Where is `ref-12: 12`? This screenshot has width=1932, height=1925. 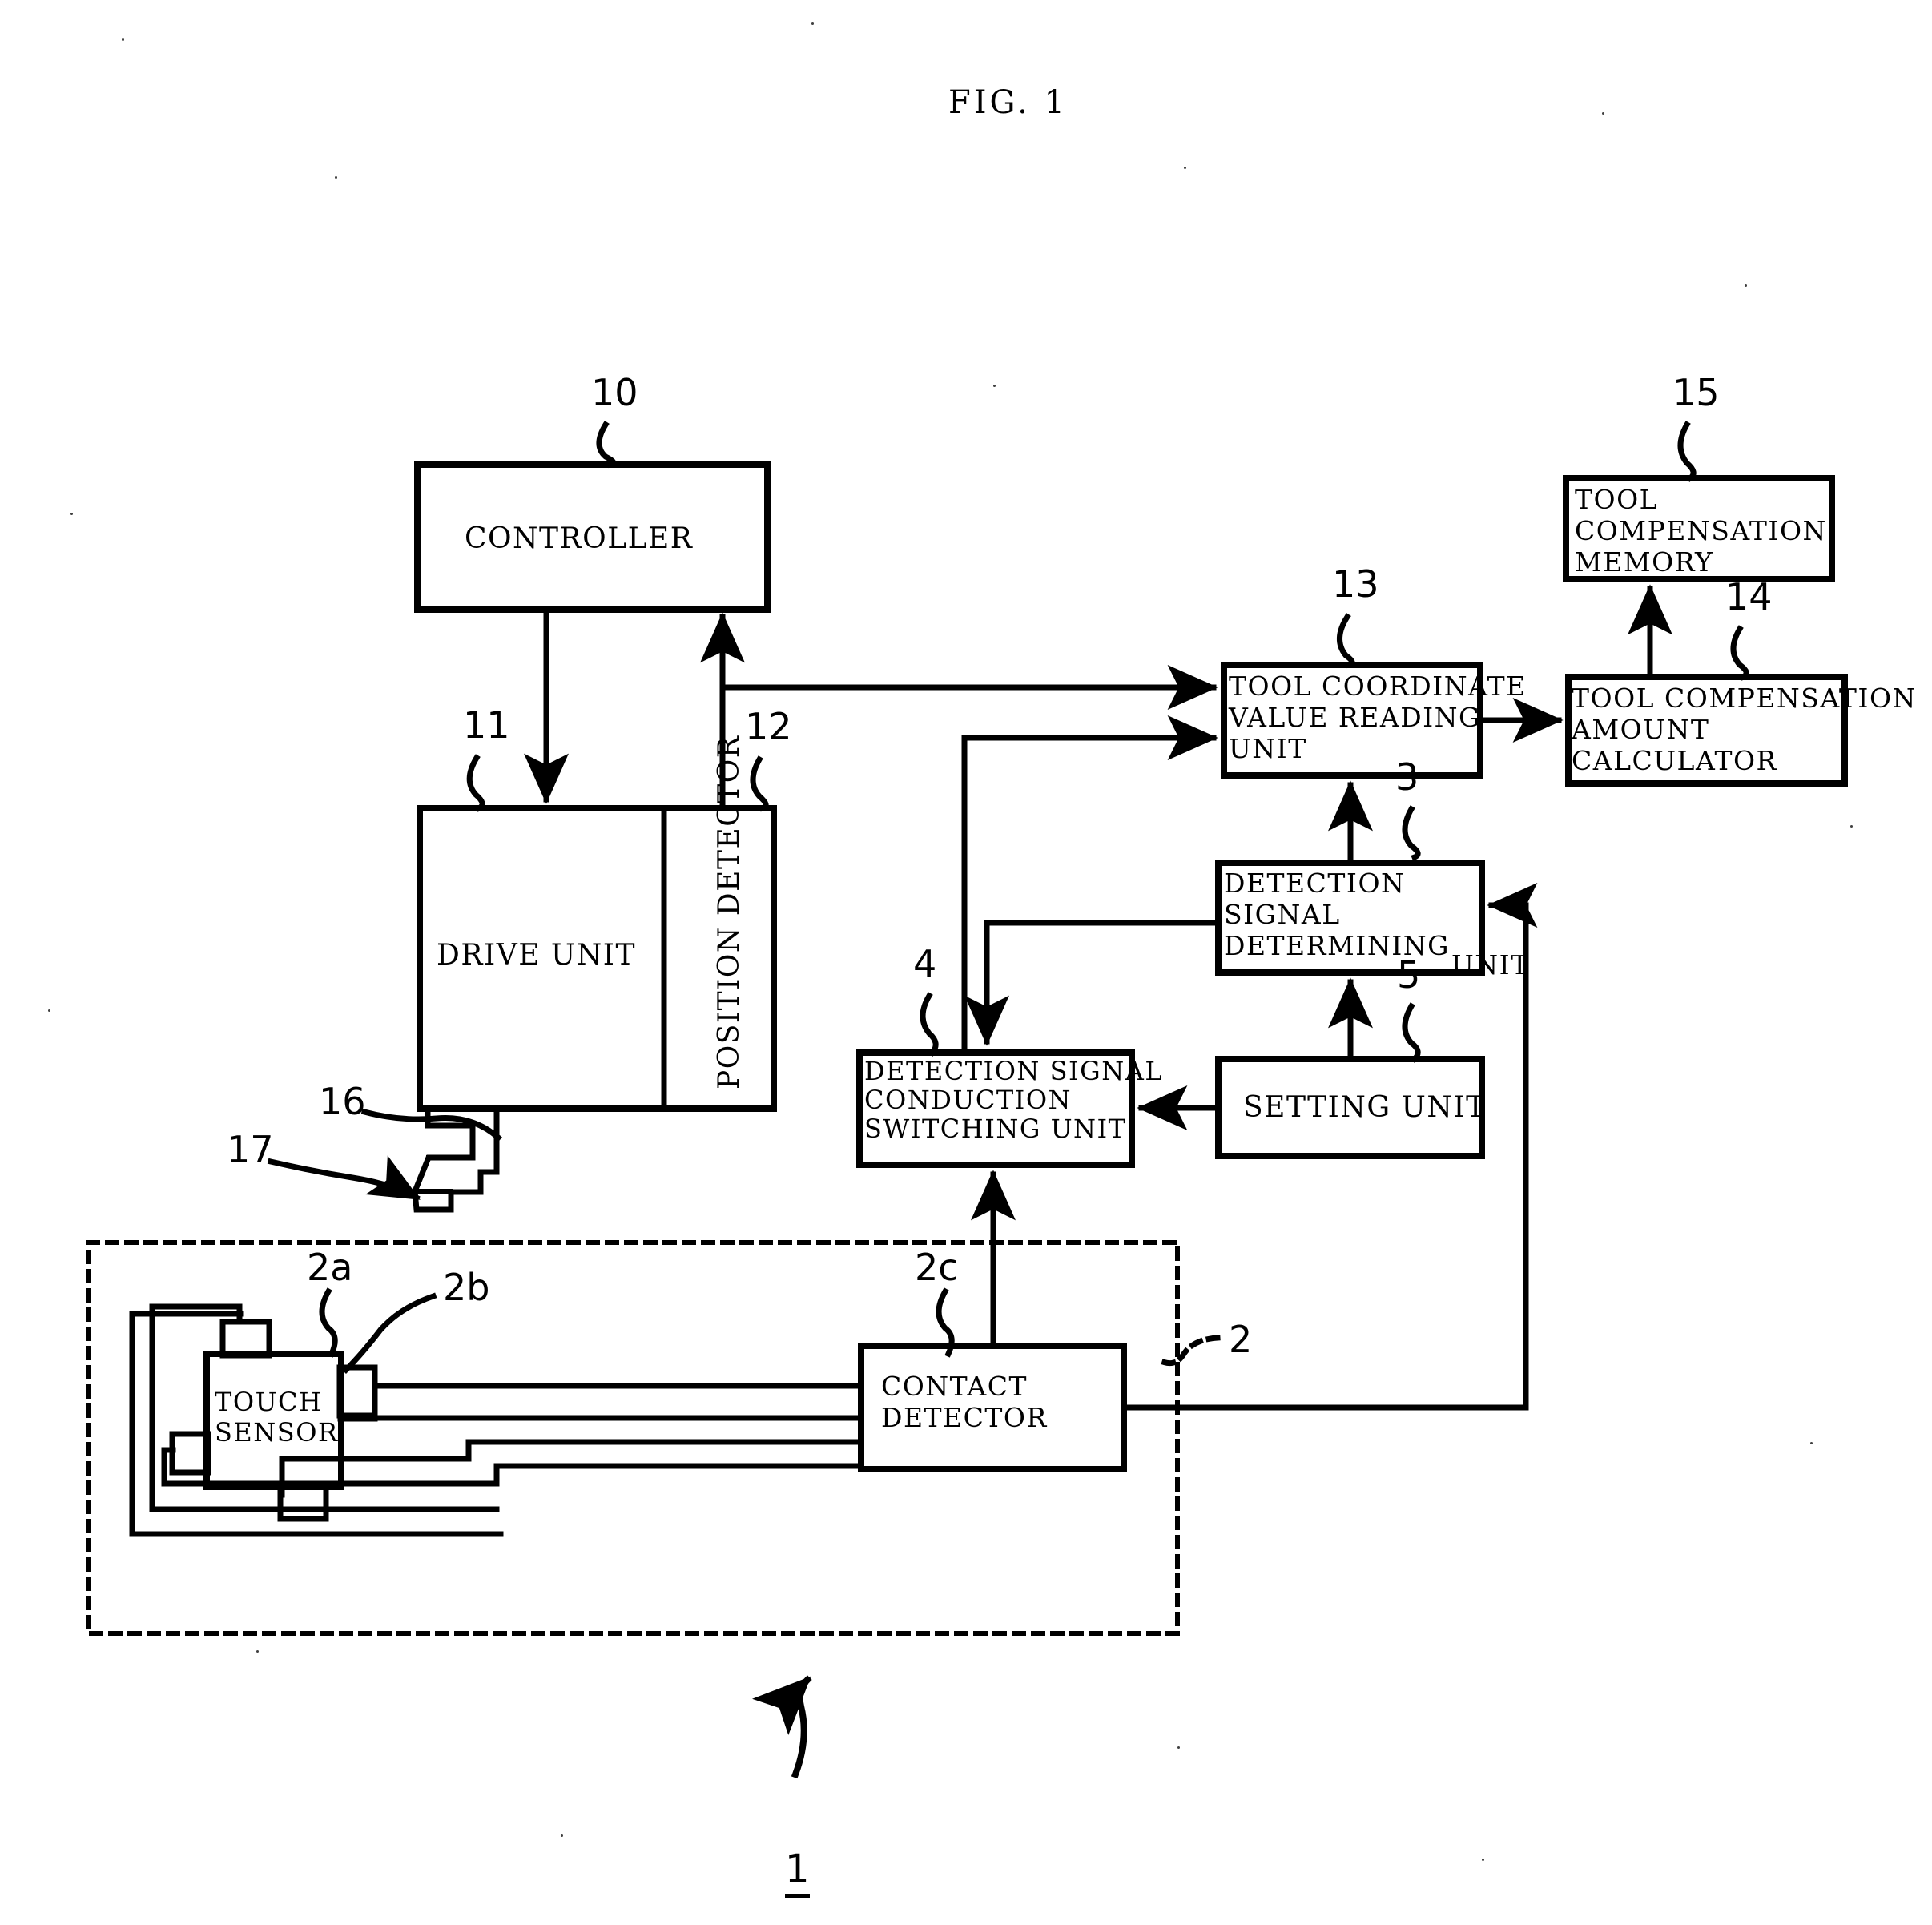 ref-12: 12 is located at coordinates (768, 726).